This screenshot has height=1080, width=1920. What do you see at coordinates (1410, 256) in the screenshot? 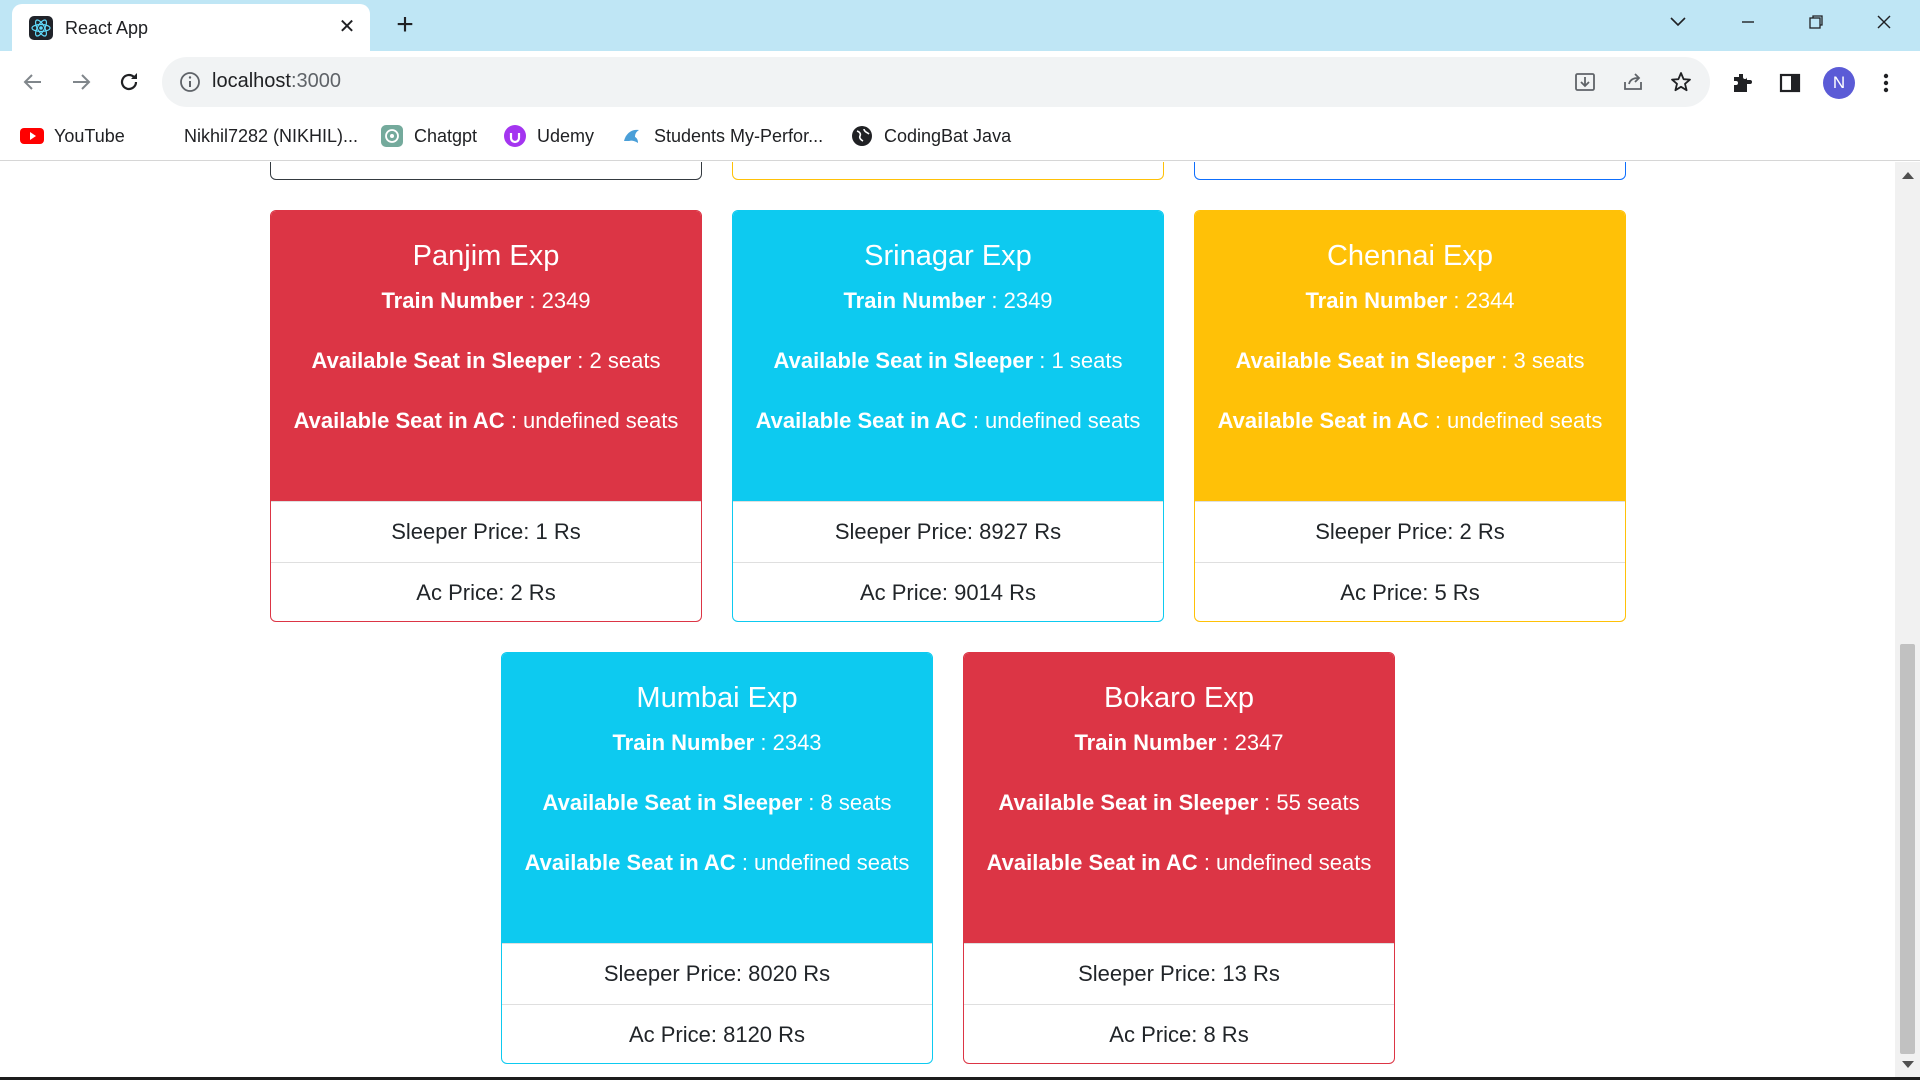
I see `train-name: Chennai Exp` at bounding box center [1410, 256].